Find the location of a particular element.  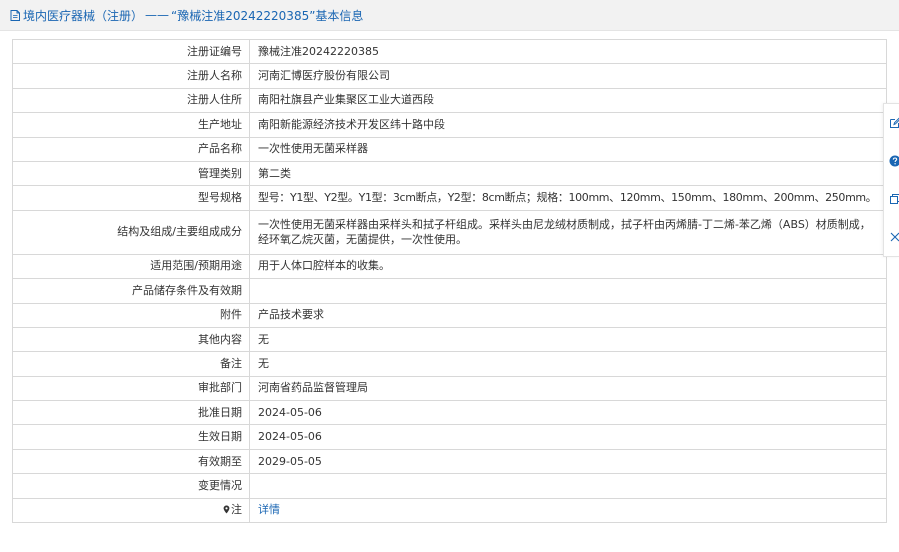

table-row: 审批部门 河南省药品监督管理局 is located at coordinates (449, 388).